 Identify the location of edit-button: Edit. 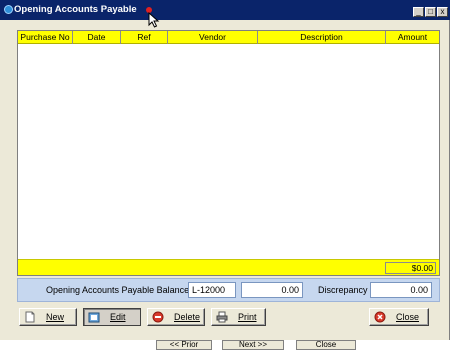
(112, 317).